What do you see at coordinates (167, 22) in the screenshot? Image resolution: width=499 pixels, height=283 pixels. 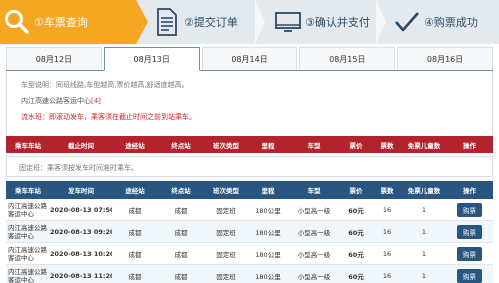 I see `document-icon` at bounding box center [167, 22].